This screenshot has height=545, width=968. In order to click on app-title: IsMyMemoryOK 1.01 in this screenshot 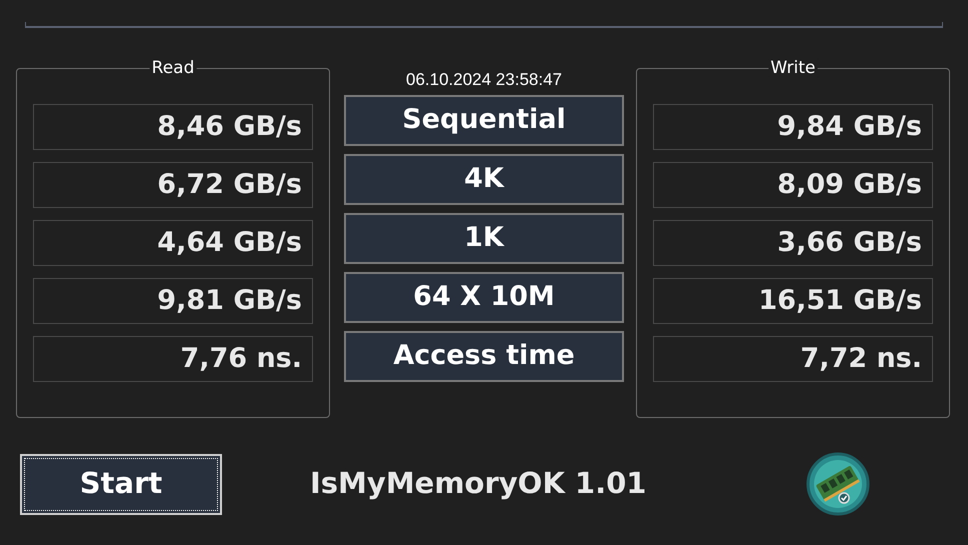, I will do `click(478, 483)`.